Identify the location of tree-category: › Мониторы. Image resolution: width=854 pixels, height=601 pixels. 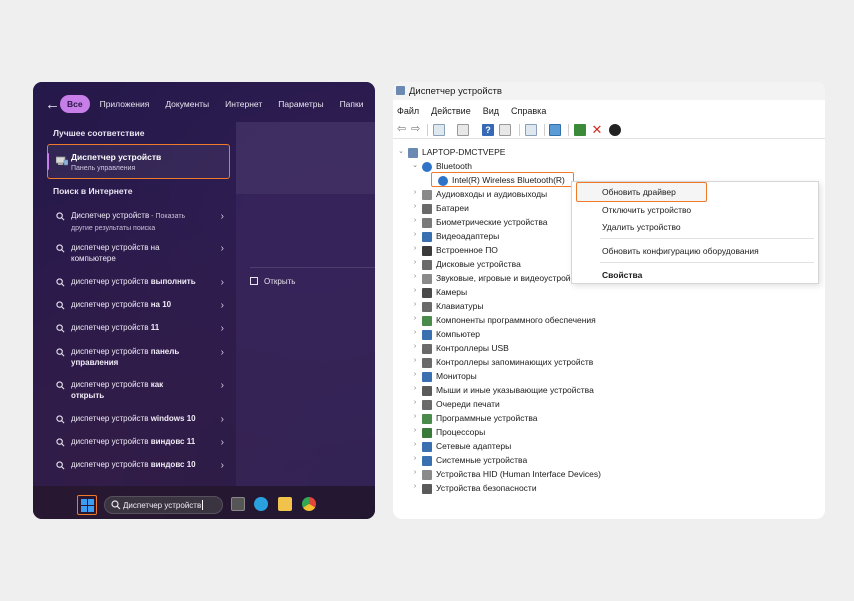
(541, 377).